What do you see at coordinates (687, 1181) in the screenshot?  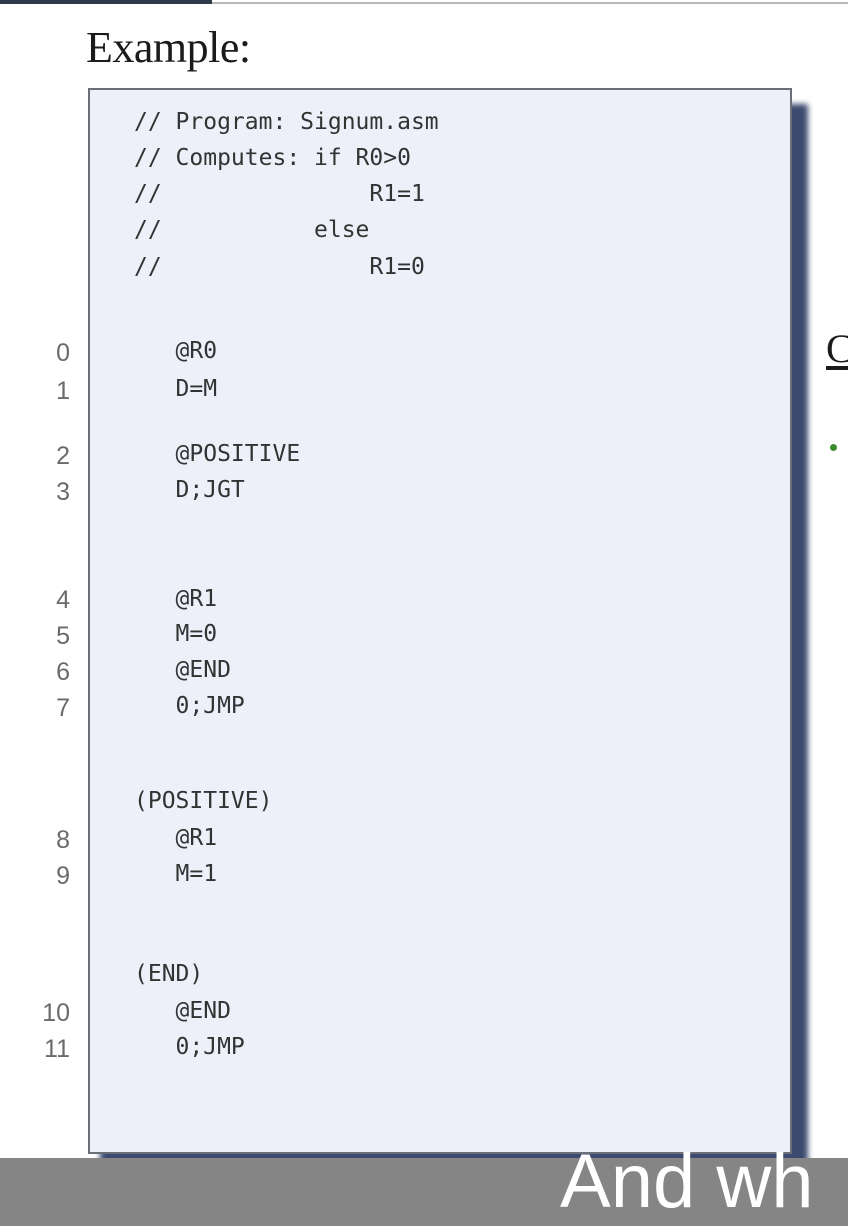 I see `caption-text: And wh` at bounding box center [687, 1181].